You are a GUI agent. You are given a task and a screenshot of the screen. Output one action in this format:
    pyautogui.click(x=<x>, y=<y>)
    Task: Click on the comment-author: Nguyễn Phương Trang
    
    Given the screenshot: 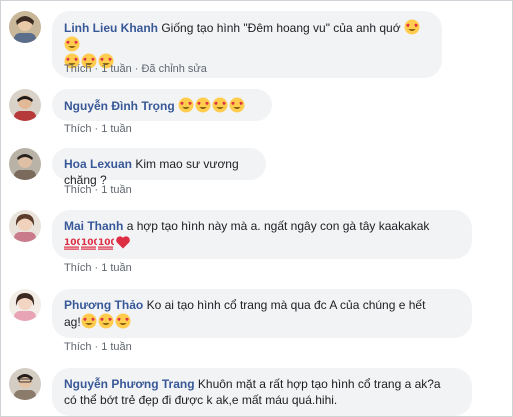 What is the action you would take?
    pyautogui.click(x=129, y=384)
    